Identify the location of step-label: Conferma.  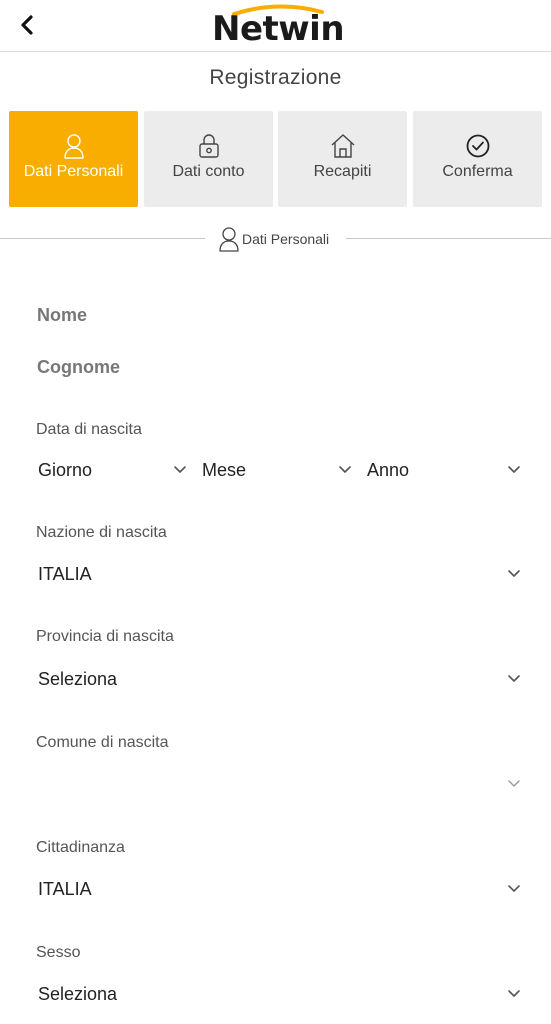
(477, 171).